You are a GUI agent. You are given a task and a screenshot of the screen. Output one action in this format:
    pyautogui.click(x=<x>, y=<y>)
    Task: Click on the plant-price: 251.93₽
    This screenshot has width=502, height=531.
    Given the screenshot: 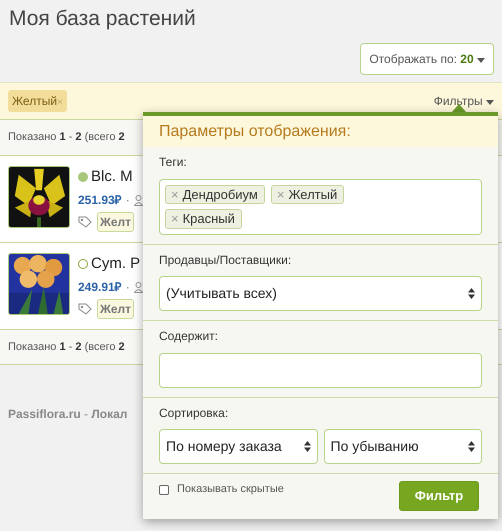 What is the action you would take?
    pyautogui.click(x=100, y=201)
    